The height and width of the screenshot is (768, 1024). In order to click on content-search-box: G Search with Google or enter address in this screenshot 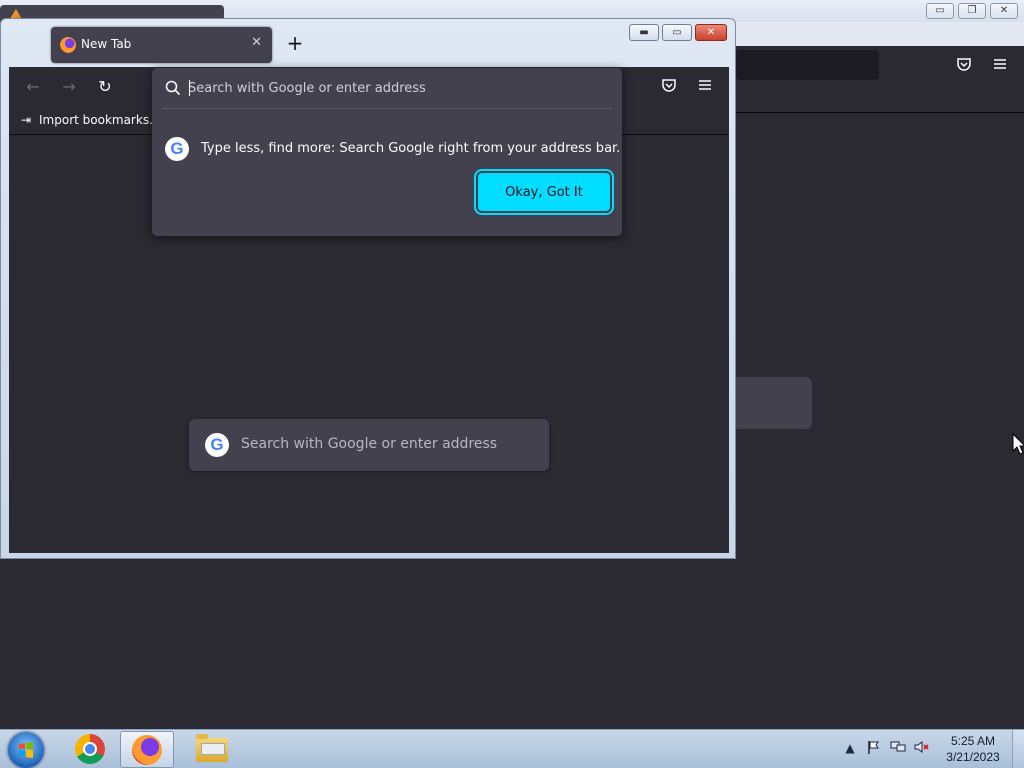, I will do `click(369, 445)`.